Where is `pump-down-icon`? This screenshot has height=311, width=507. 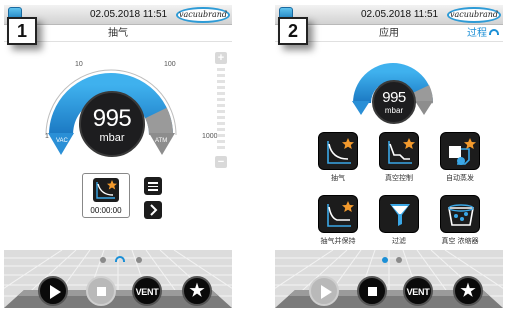 pump-down-icon is located at coordinates (340, 151).